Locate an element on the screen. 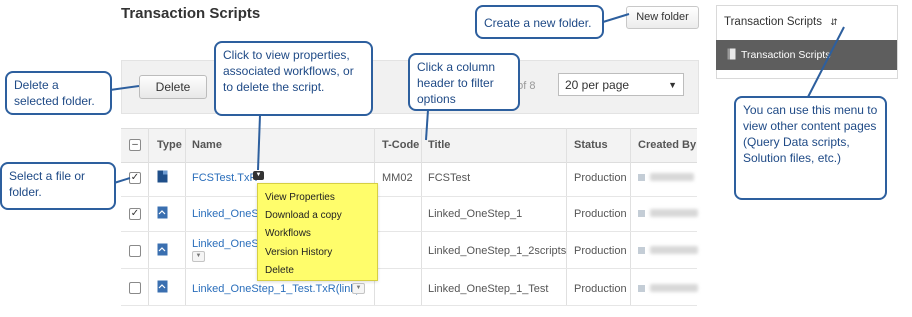 This screenshot has height=317, width=912. callout-column-header: Click a column header to filter options is located at coordinates (464, 82).